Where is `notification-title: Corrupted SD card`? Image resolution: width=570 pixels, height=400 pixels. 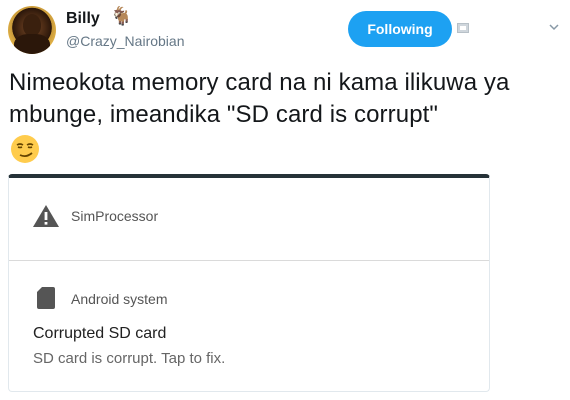
notification-title: Corrupted SD card is located at coordinates (99, 334).